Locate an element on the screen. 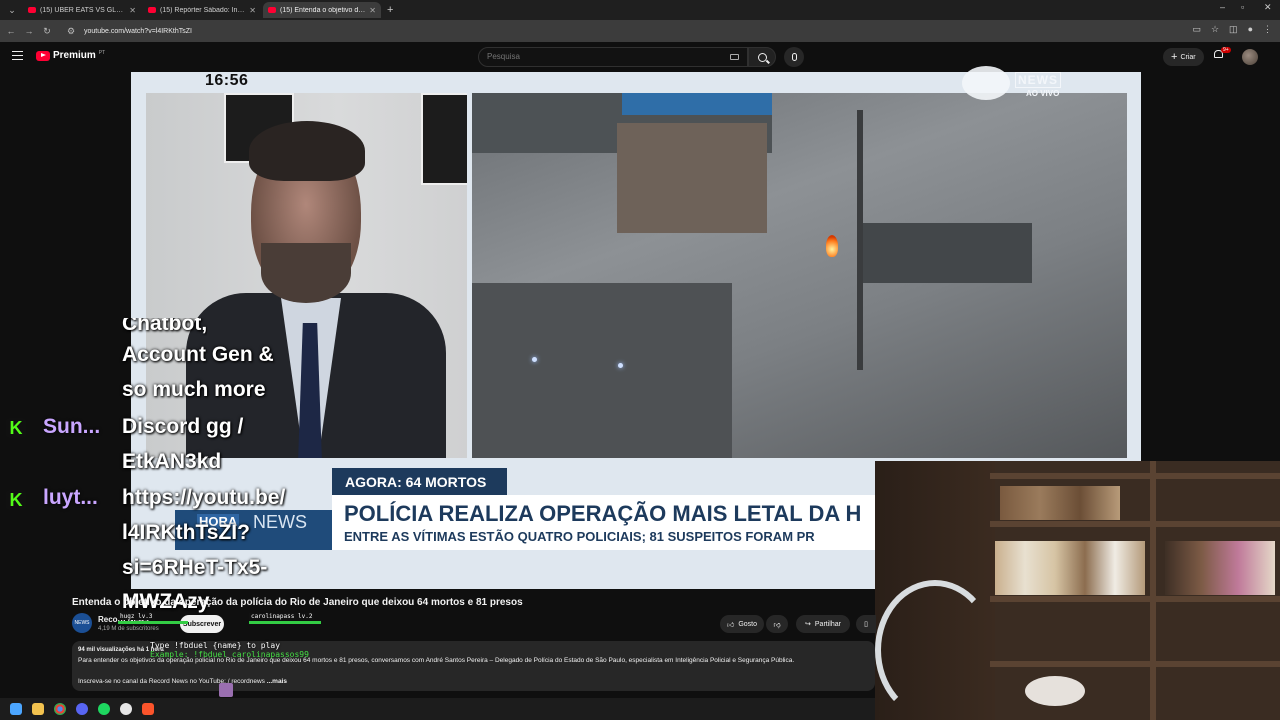 This screenshot has height=720, width=1280. thumbs-up-icon: 👍︎ is located at coordinates (730, 625).